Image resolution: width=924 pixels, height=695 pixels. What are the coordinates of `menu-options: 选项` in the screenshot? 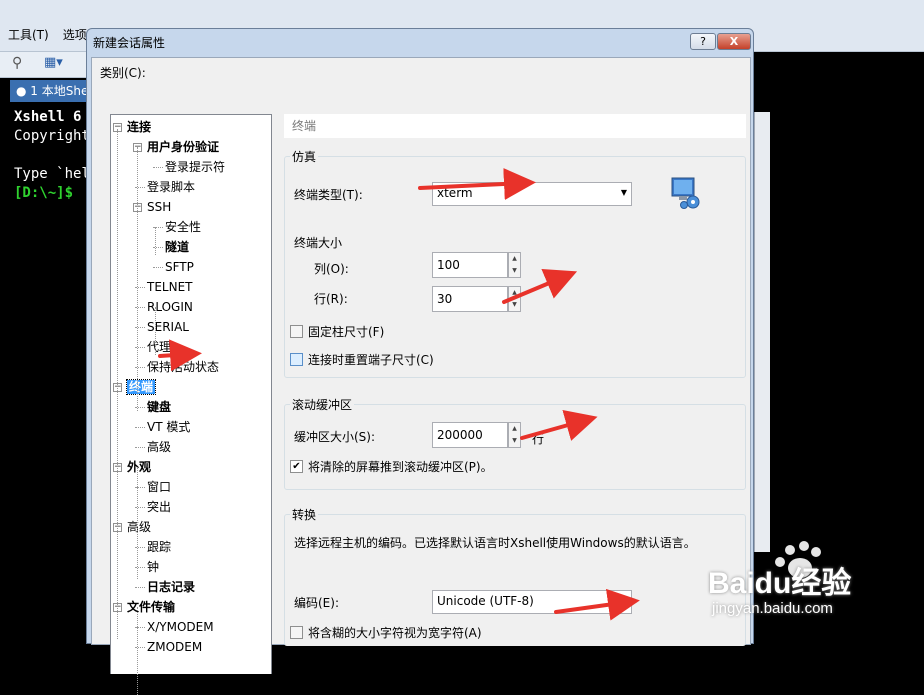 It's located at (75, 35).